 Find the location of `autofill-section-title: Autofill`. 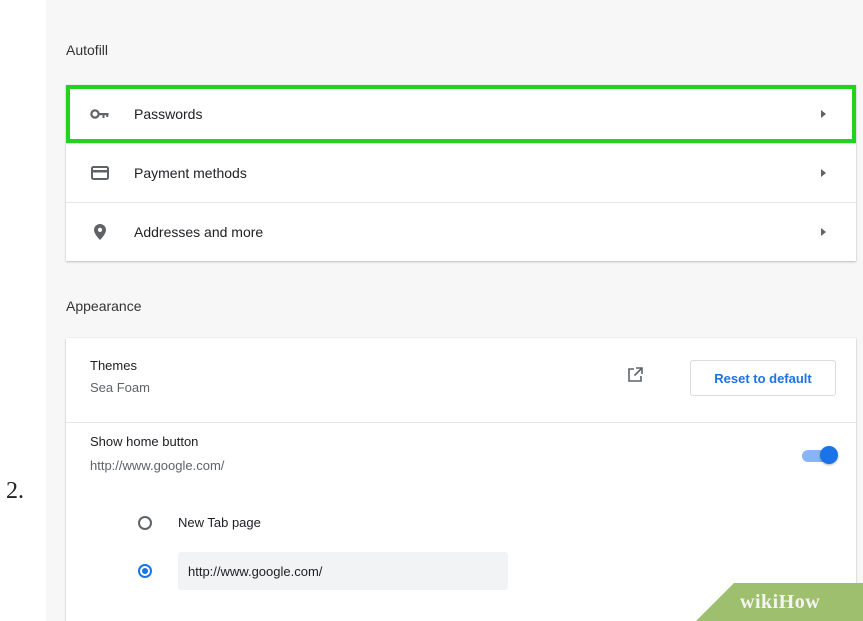

autofill-section-title: Autofill is located at coordinates (87, 50).